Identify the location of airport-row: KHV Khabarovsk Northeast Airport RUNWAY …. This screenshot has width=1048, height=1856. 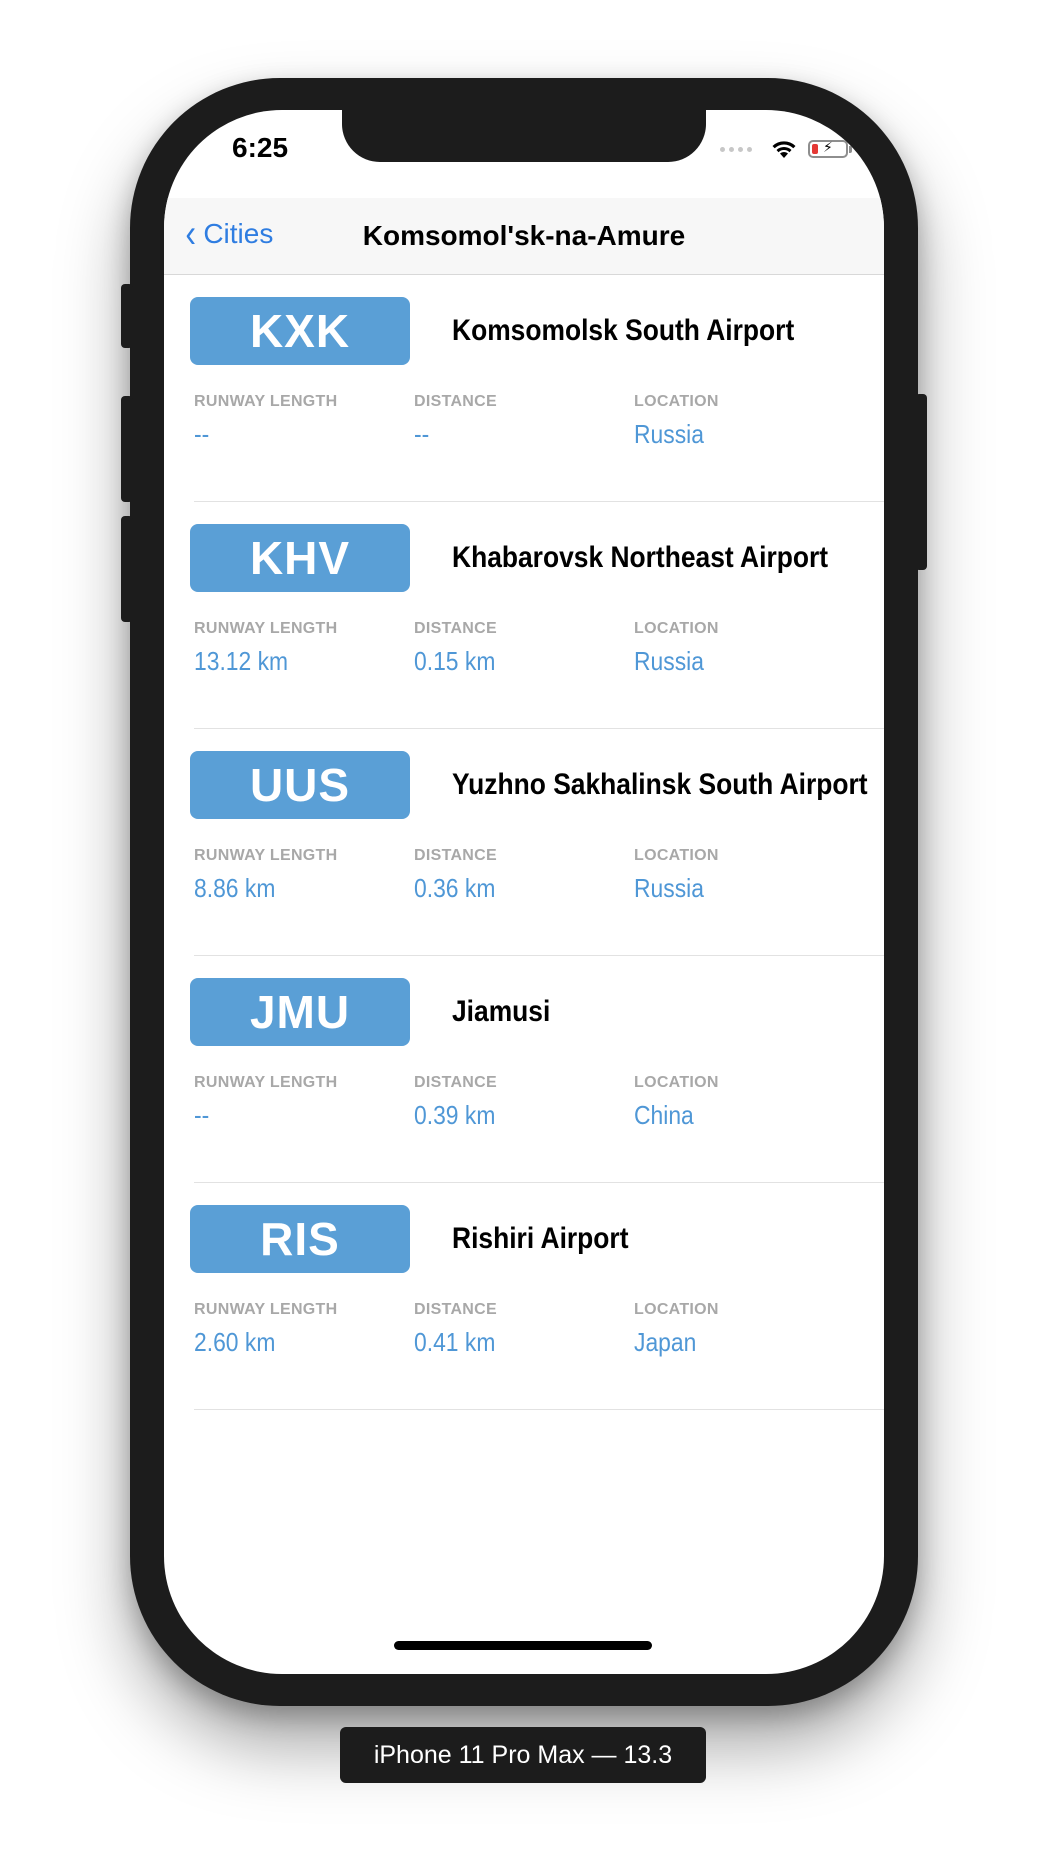
(537, 615).